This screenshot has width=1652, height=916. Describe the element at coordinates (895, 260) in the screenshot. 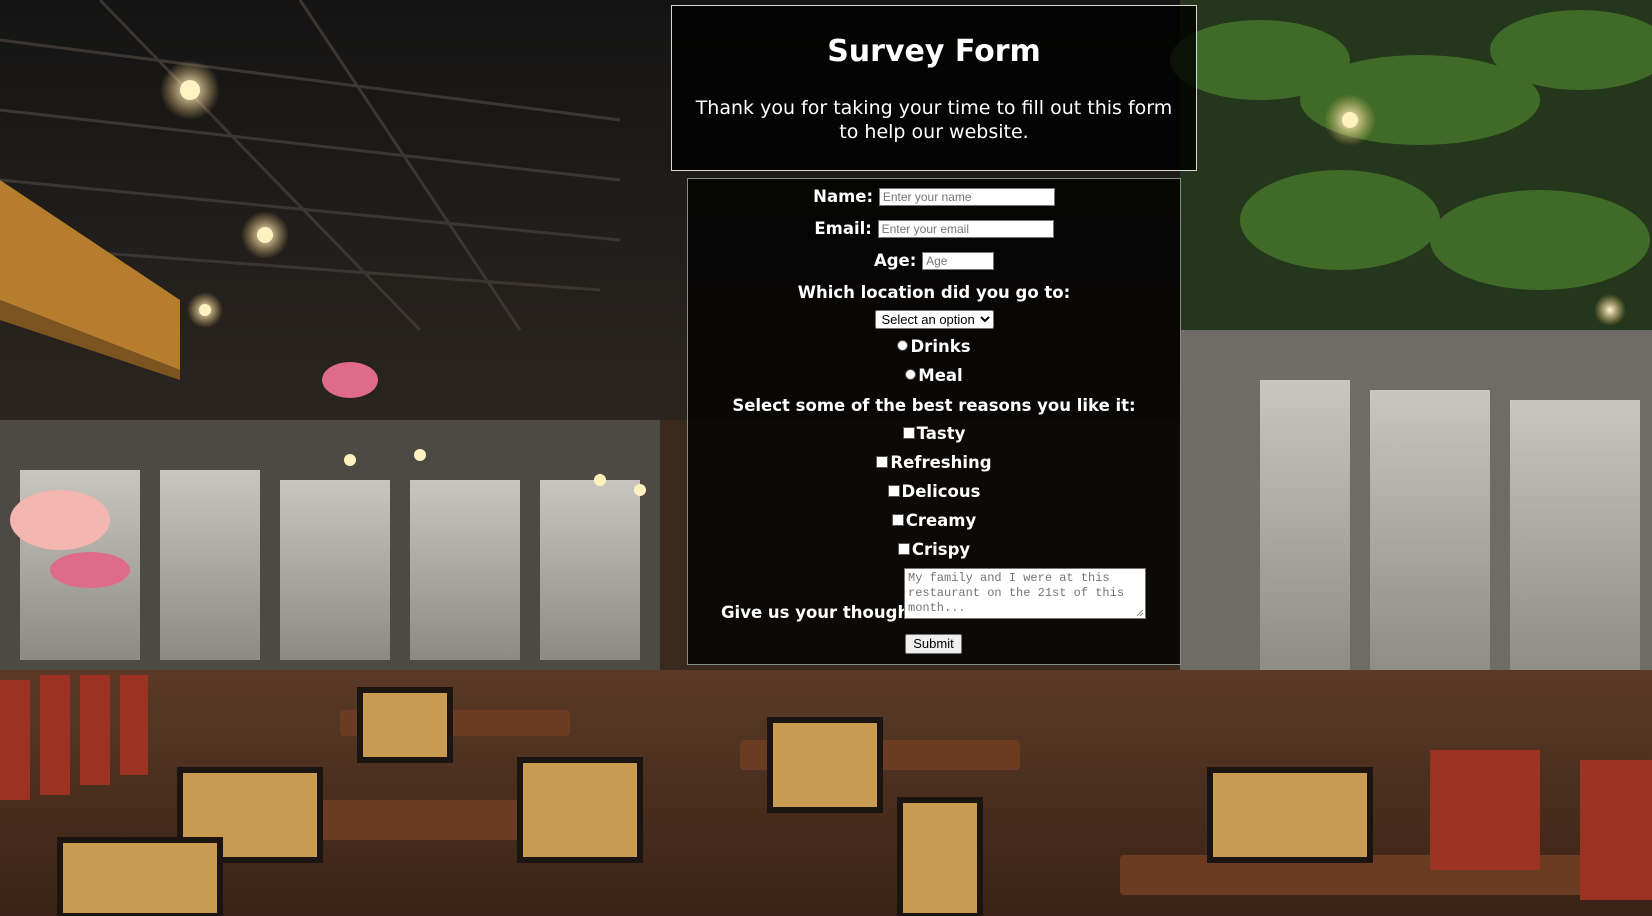

I see `age-label: Age:` at that location.